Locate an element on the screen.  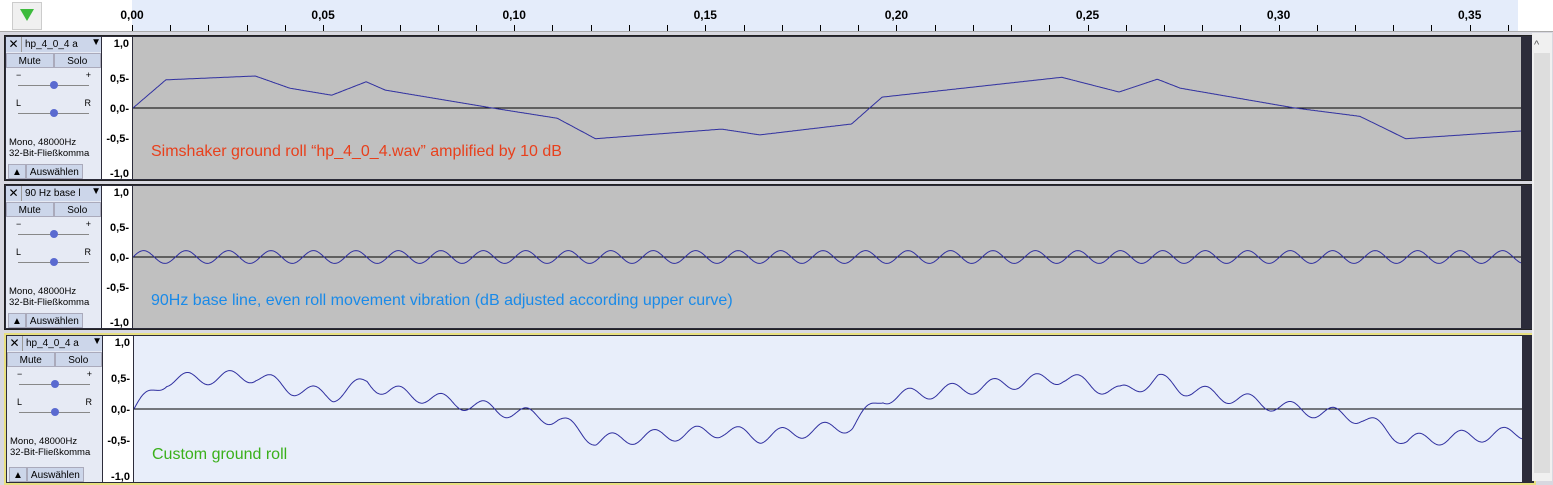
scale-label: -0,5- is located at coordinates (117, 288).